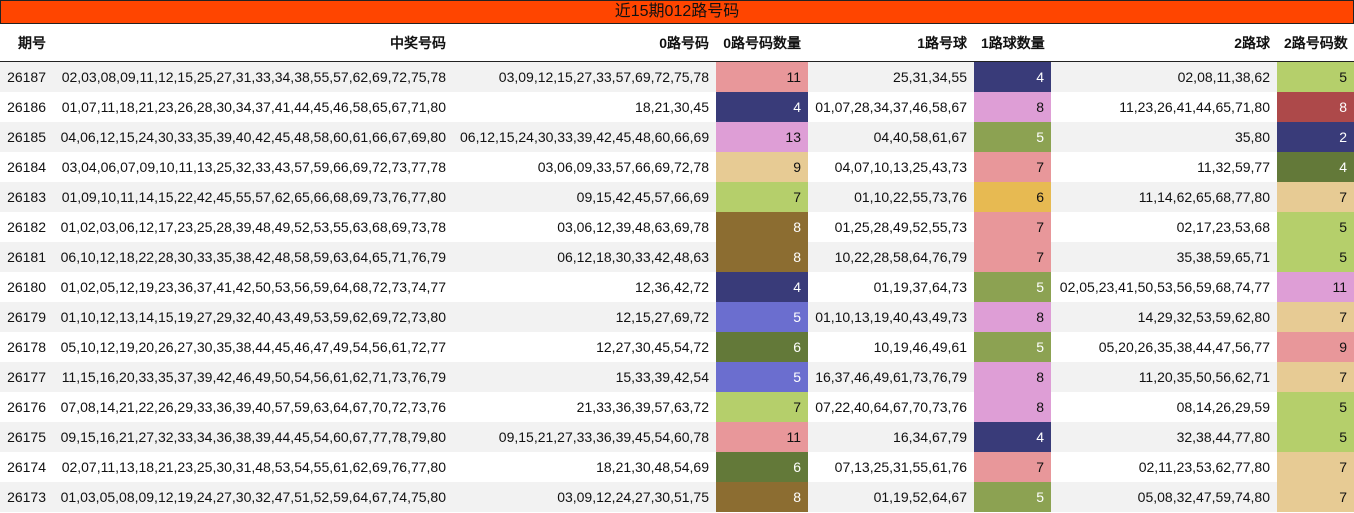 The height and width of the screenshot is (513, 1354). I want to click on header-road1-numbers: 1路号球, so click(891, 43).